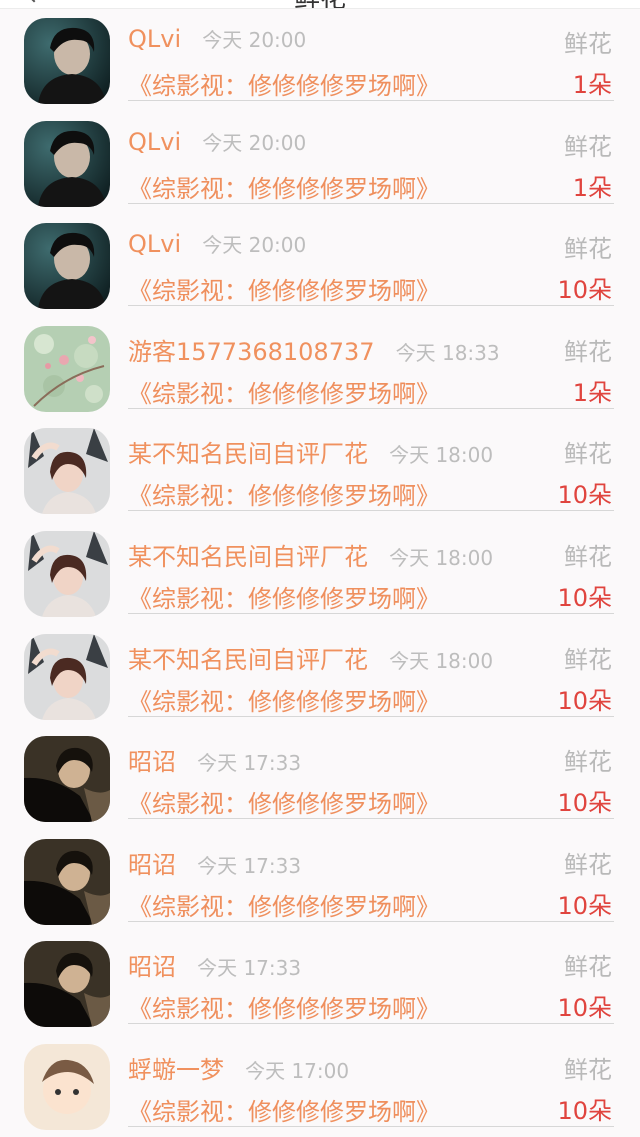 This screenshot has height=1137, width=640. What do you see at coordinates (320, 264) in the screenshot?
I see `list-item: QLvi 今天 20:00 鲜花 《综影视：修修修修罗场啊》 10朵` at bounding box center [320, 264].